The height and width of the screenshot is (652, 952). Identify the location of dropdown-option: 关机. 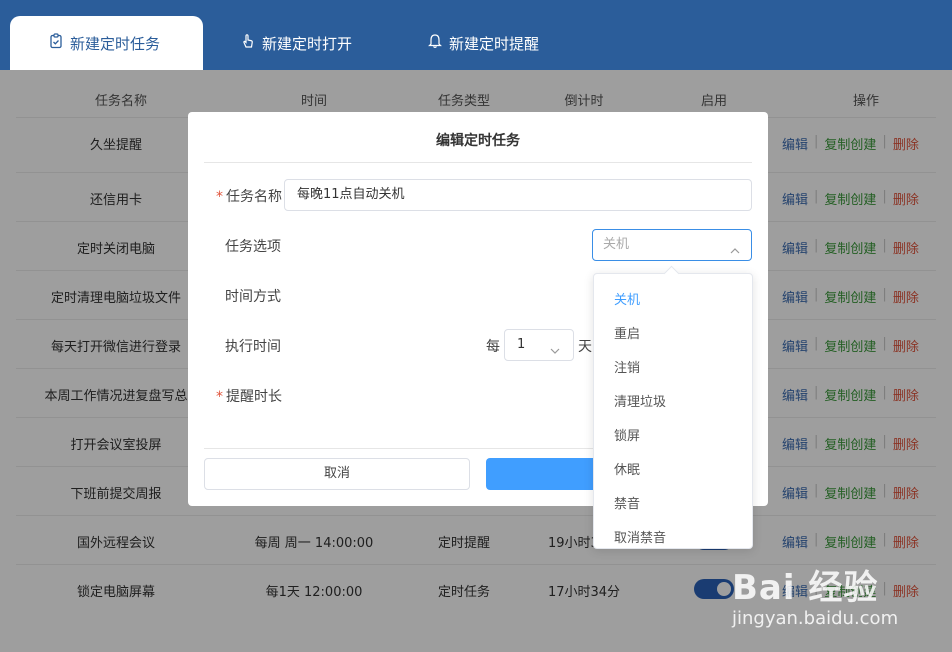
(627, 298).